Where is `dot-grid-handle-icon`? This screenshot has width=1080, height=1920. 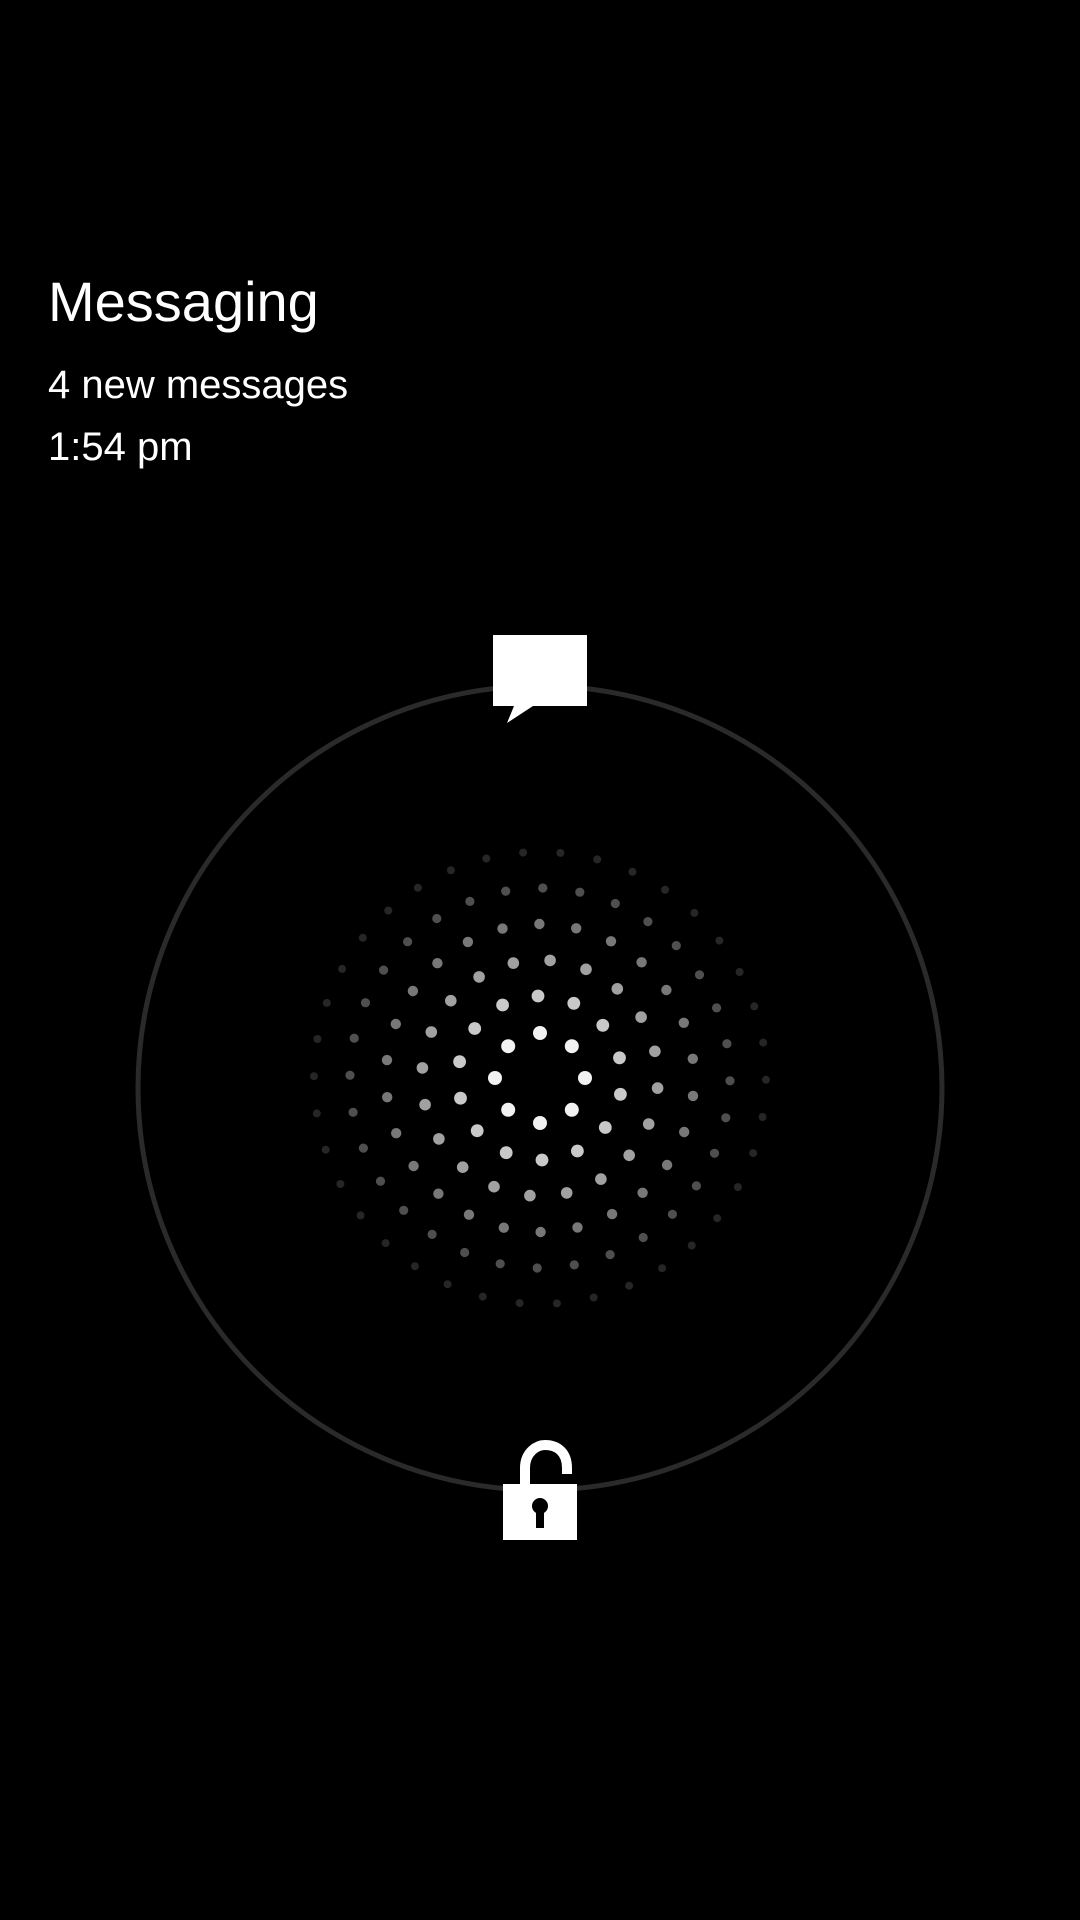 dot-grid-handle-icon is located at coordinates (540, 1078).